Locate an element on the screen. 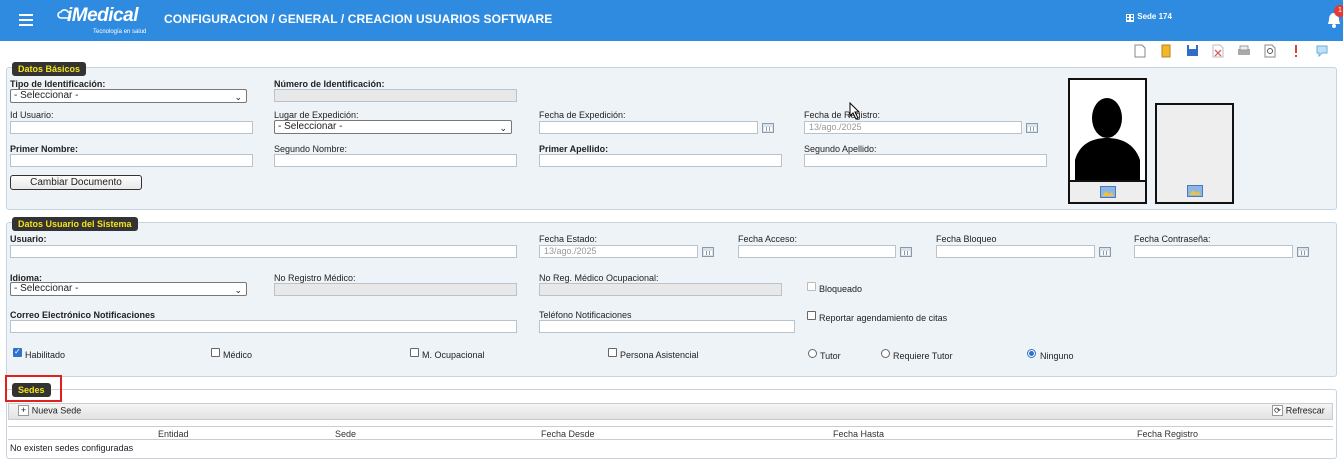 Image resolution: width=1343 pixels, height=467 pixels. search-document-icon is located at coordinates (1270, 50).